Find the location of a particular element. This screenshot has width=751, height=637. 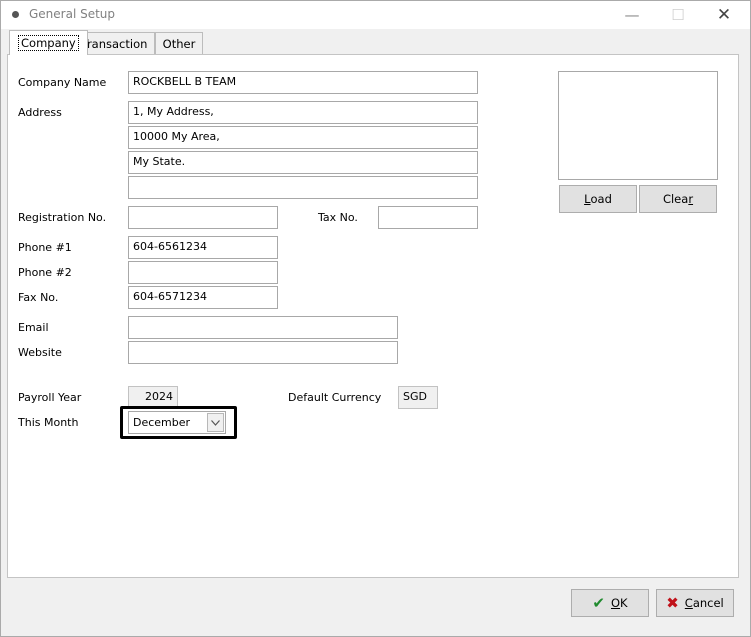

phone1-label: Phone #1 is located at coordinates (45, 247).